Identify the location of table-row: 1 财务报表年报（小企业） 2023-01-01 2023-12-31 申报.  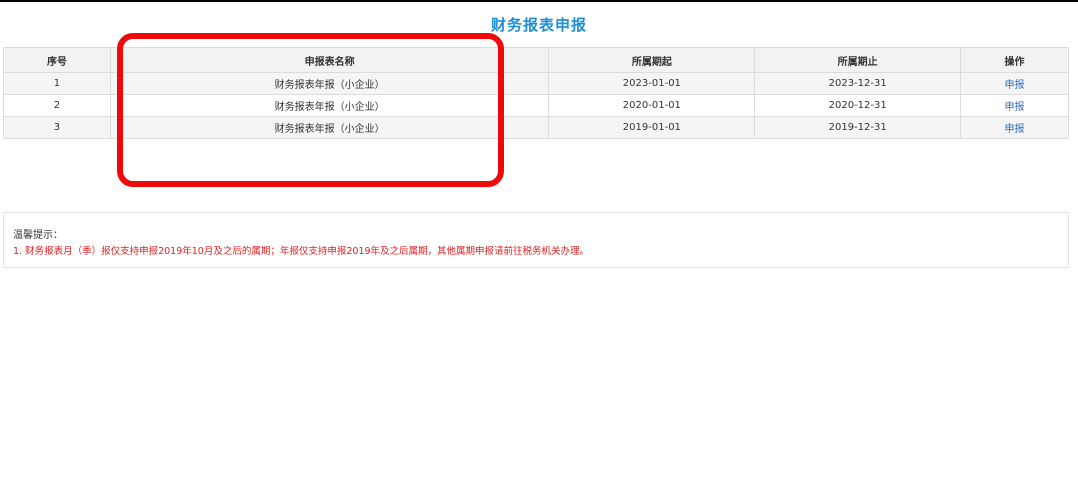
(536, 83).